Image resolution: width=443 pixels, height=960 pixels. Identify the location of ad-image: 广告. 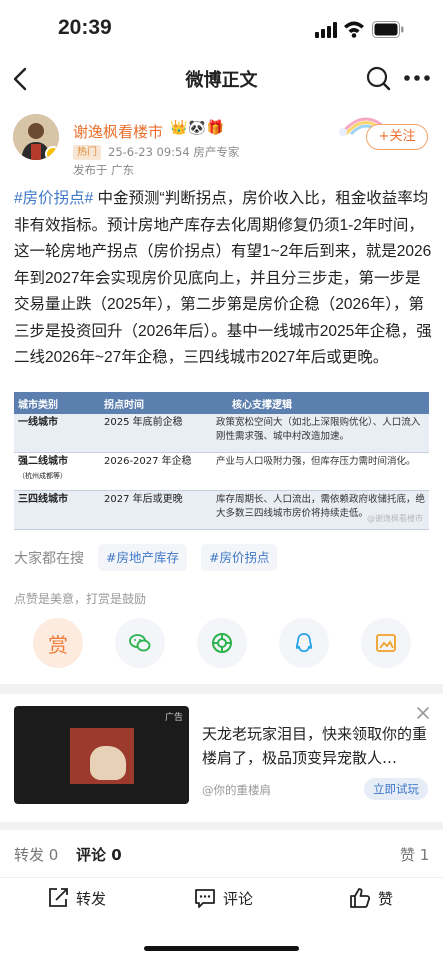
(101, 755).